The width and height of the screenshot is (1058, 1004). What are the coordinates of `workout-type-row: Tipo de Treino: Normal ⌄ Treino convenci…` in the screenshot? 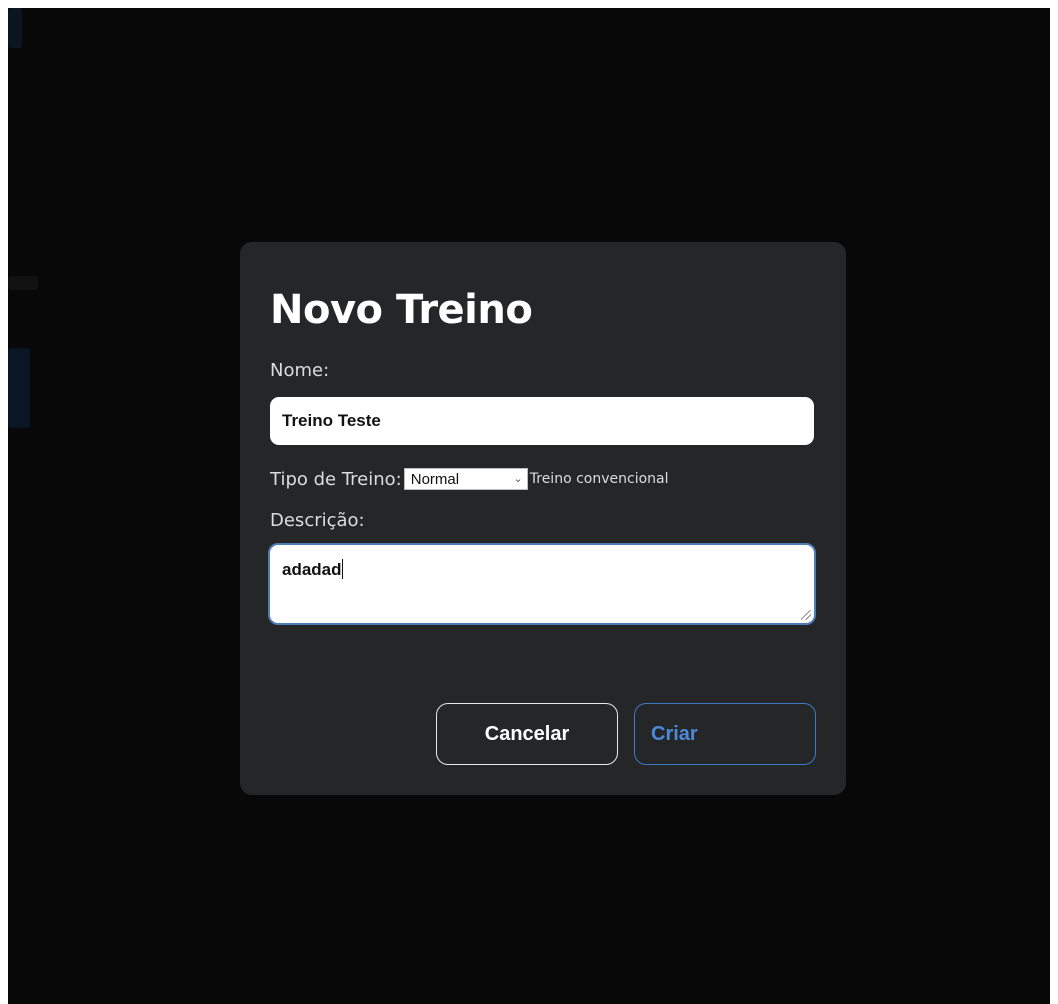 It's located at (543, 479).